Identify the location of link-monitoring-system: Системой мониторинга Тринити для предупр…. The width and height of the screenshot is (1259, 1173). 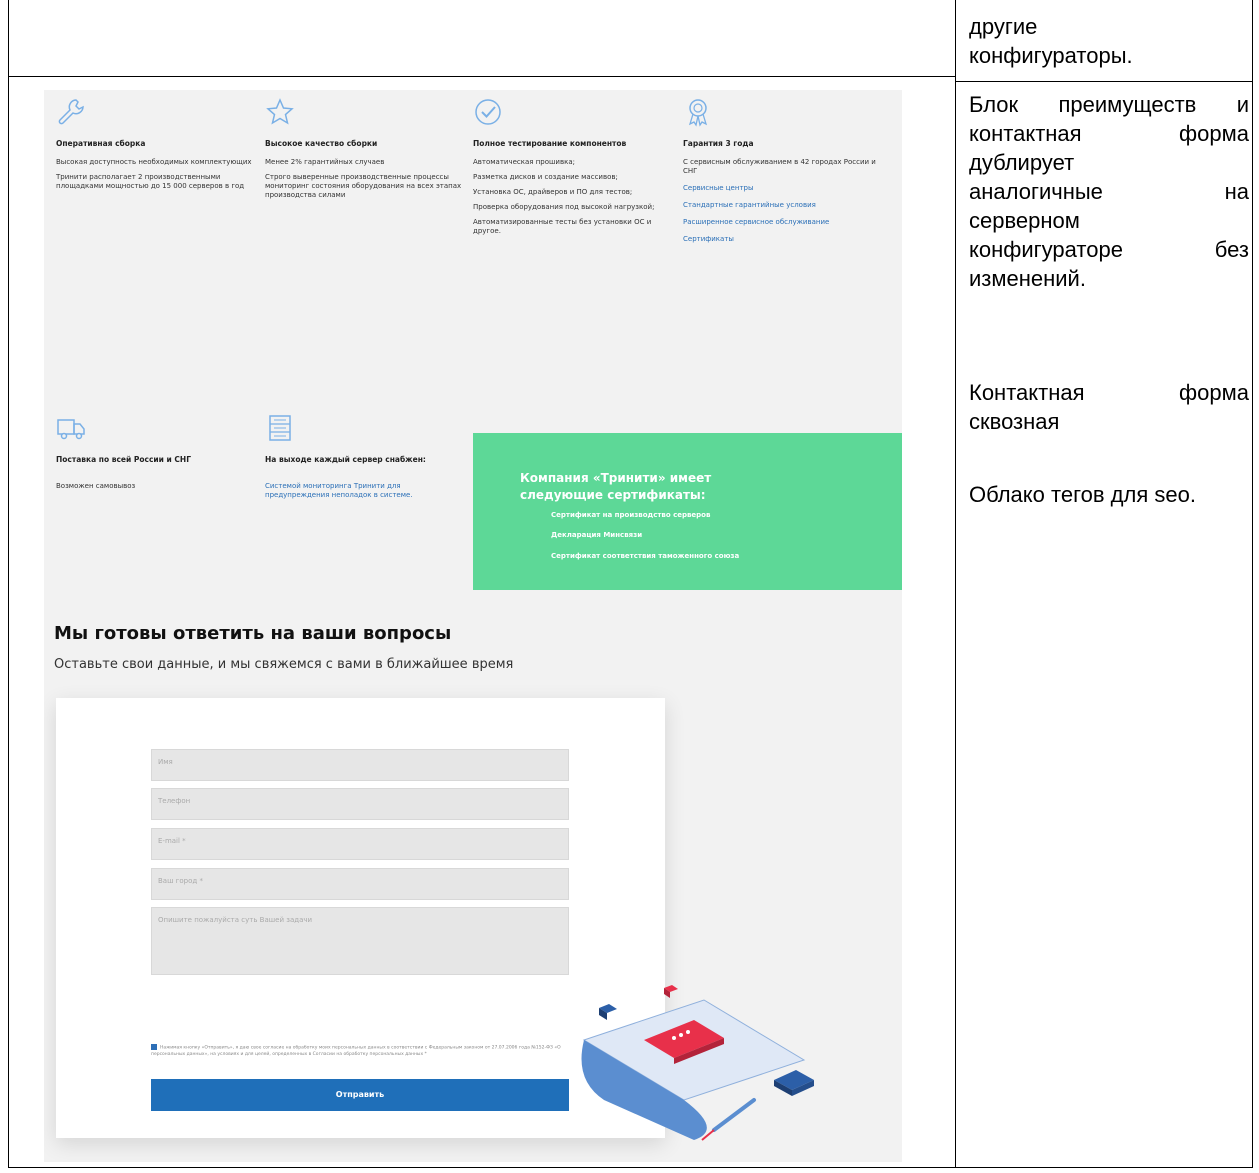
(364, 491).